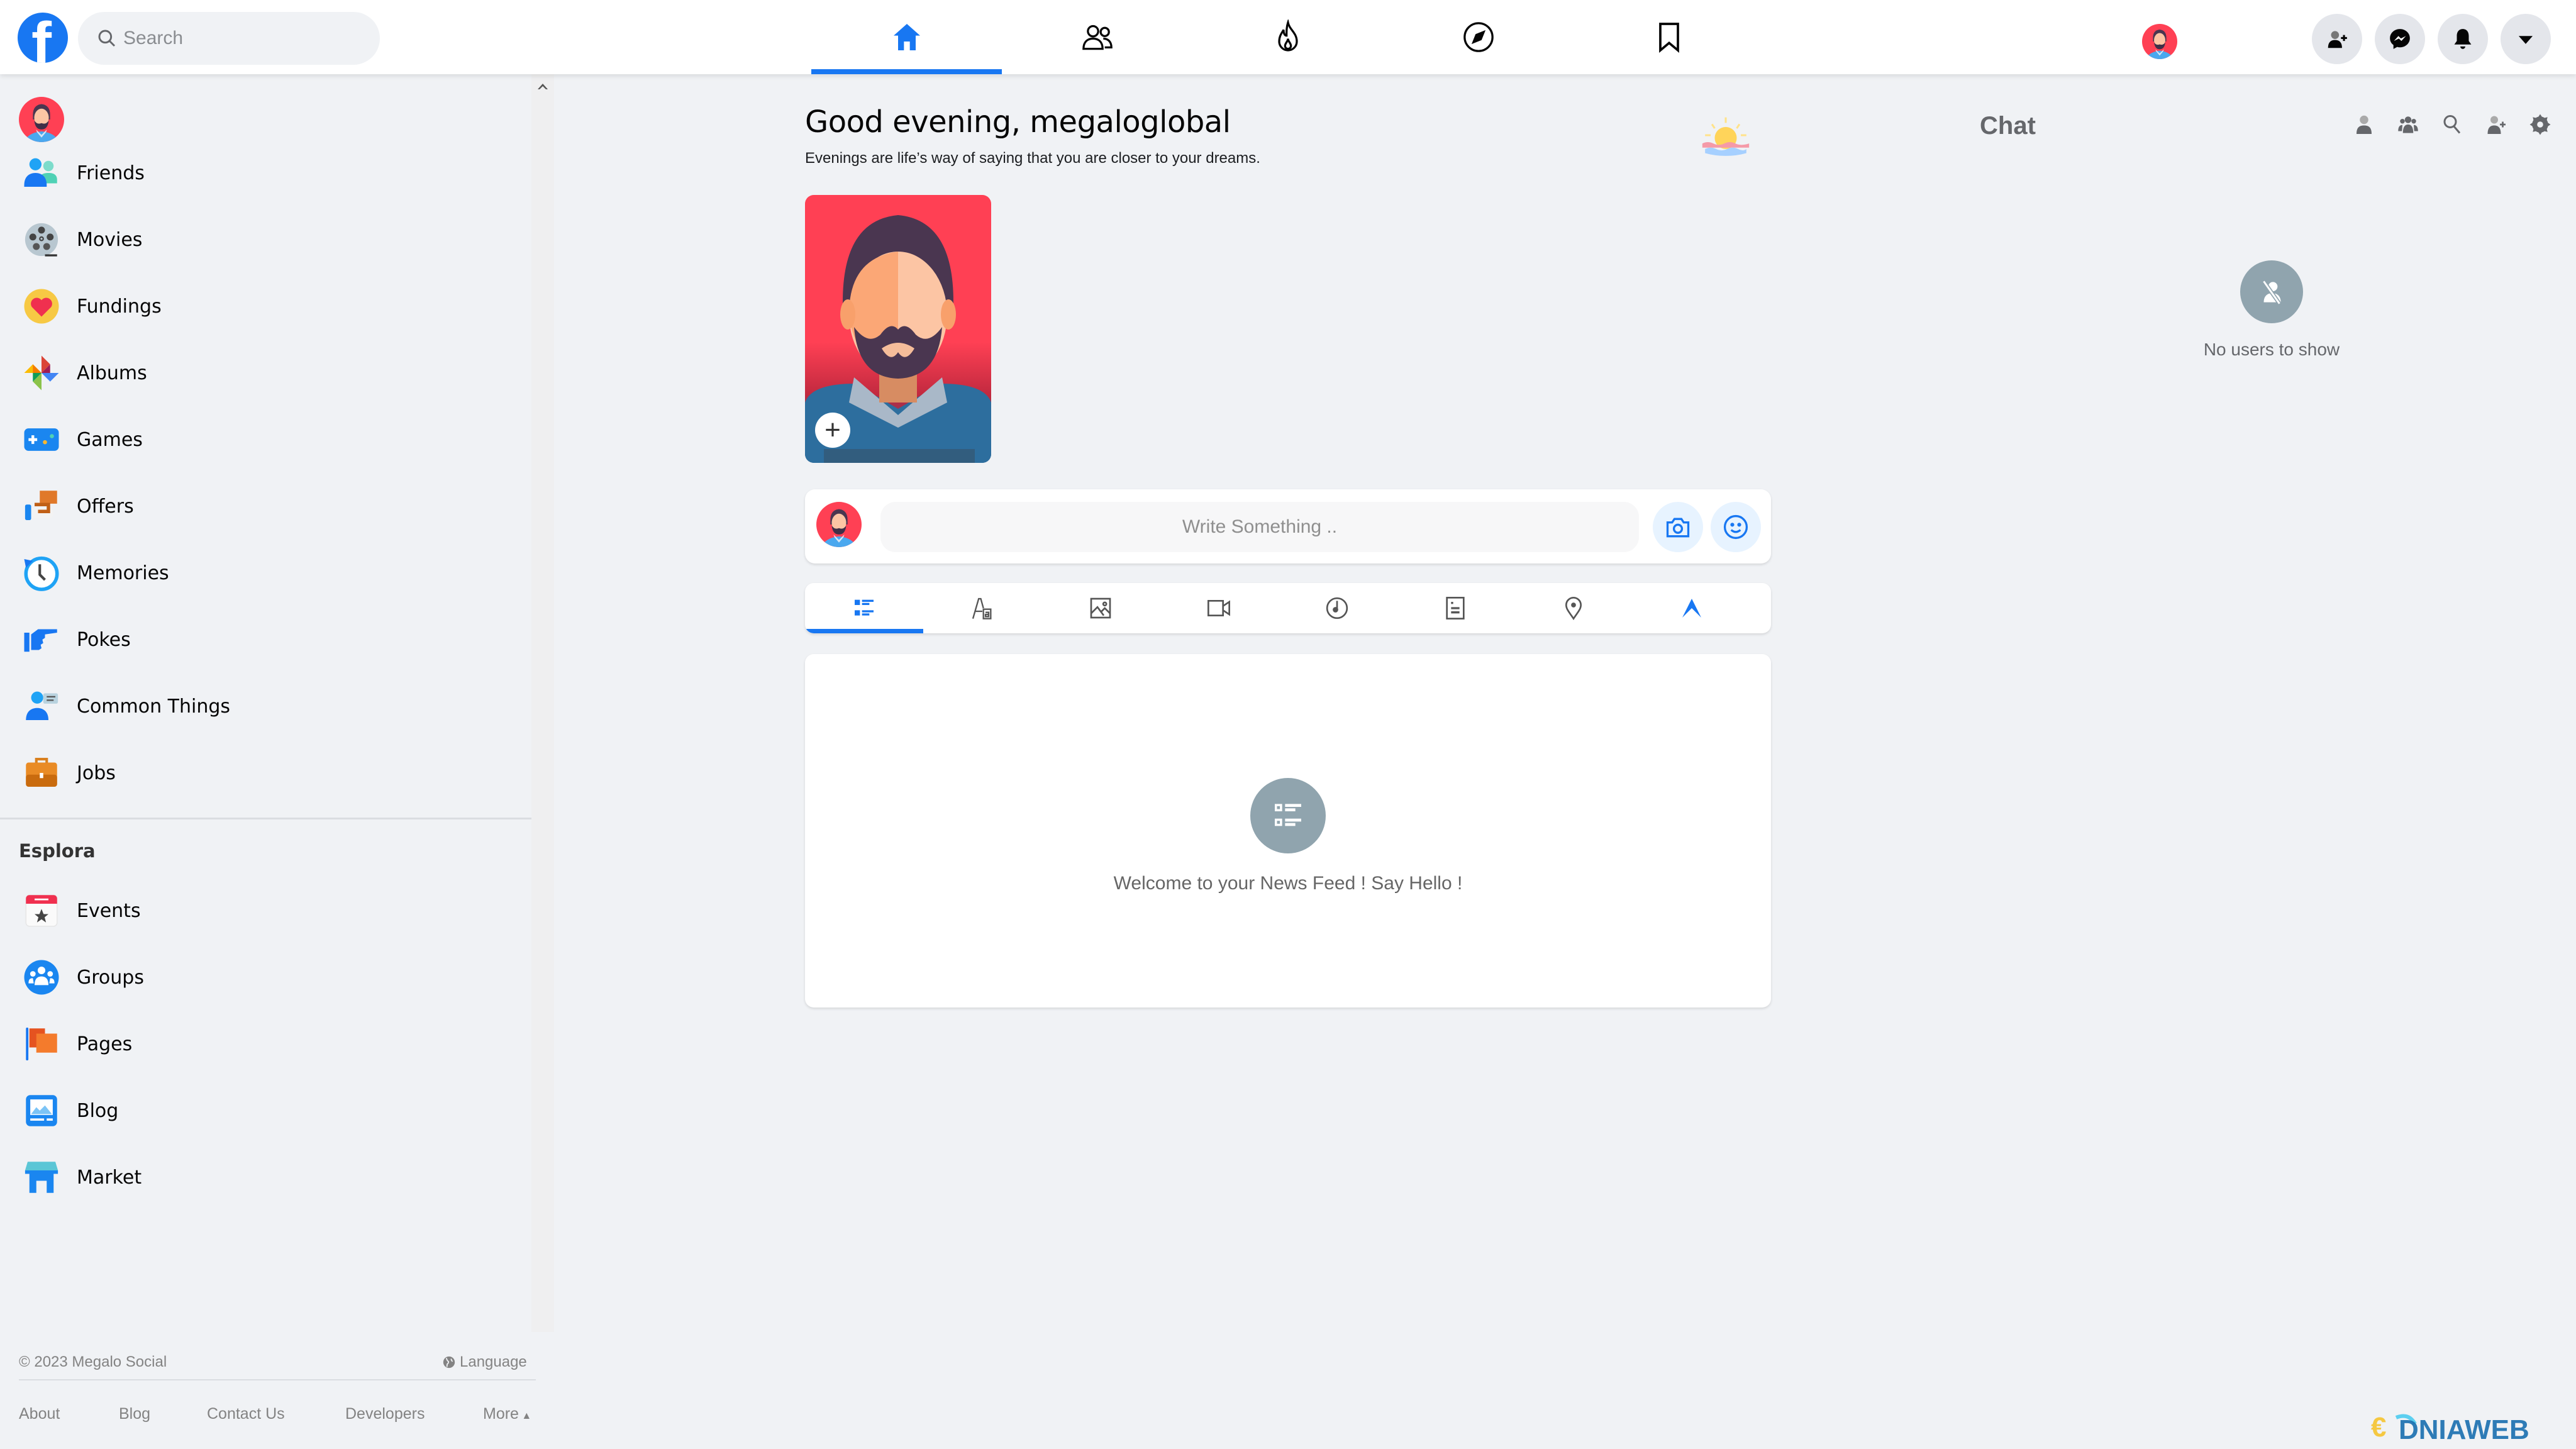 The width and height of the screenshot is (2576, 1449). I want to click on search-icon, so click(107, 38).